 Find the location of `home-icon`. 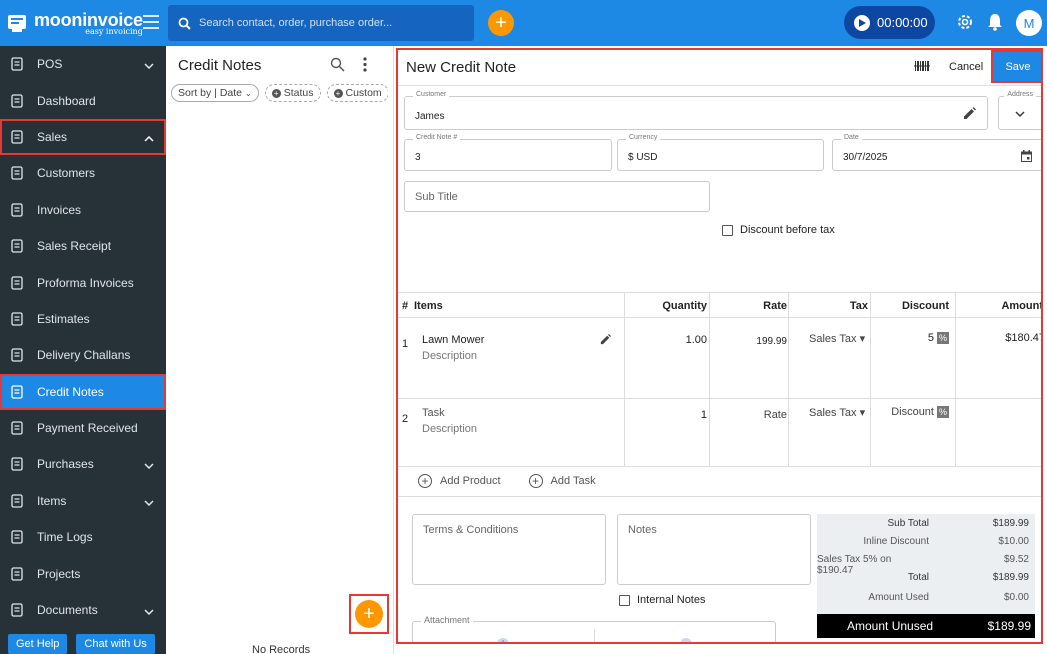

home-icon is located at coordinates (17, 101).